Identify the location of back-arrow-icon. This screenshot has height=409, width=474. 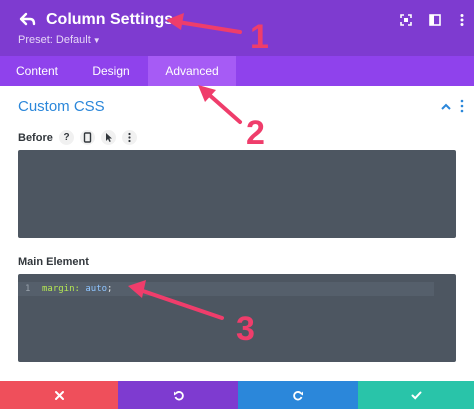
(28, 20).